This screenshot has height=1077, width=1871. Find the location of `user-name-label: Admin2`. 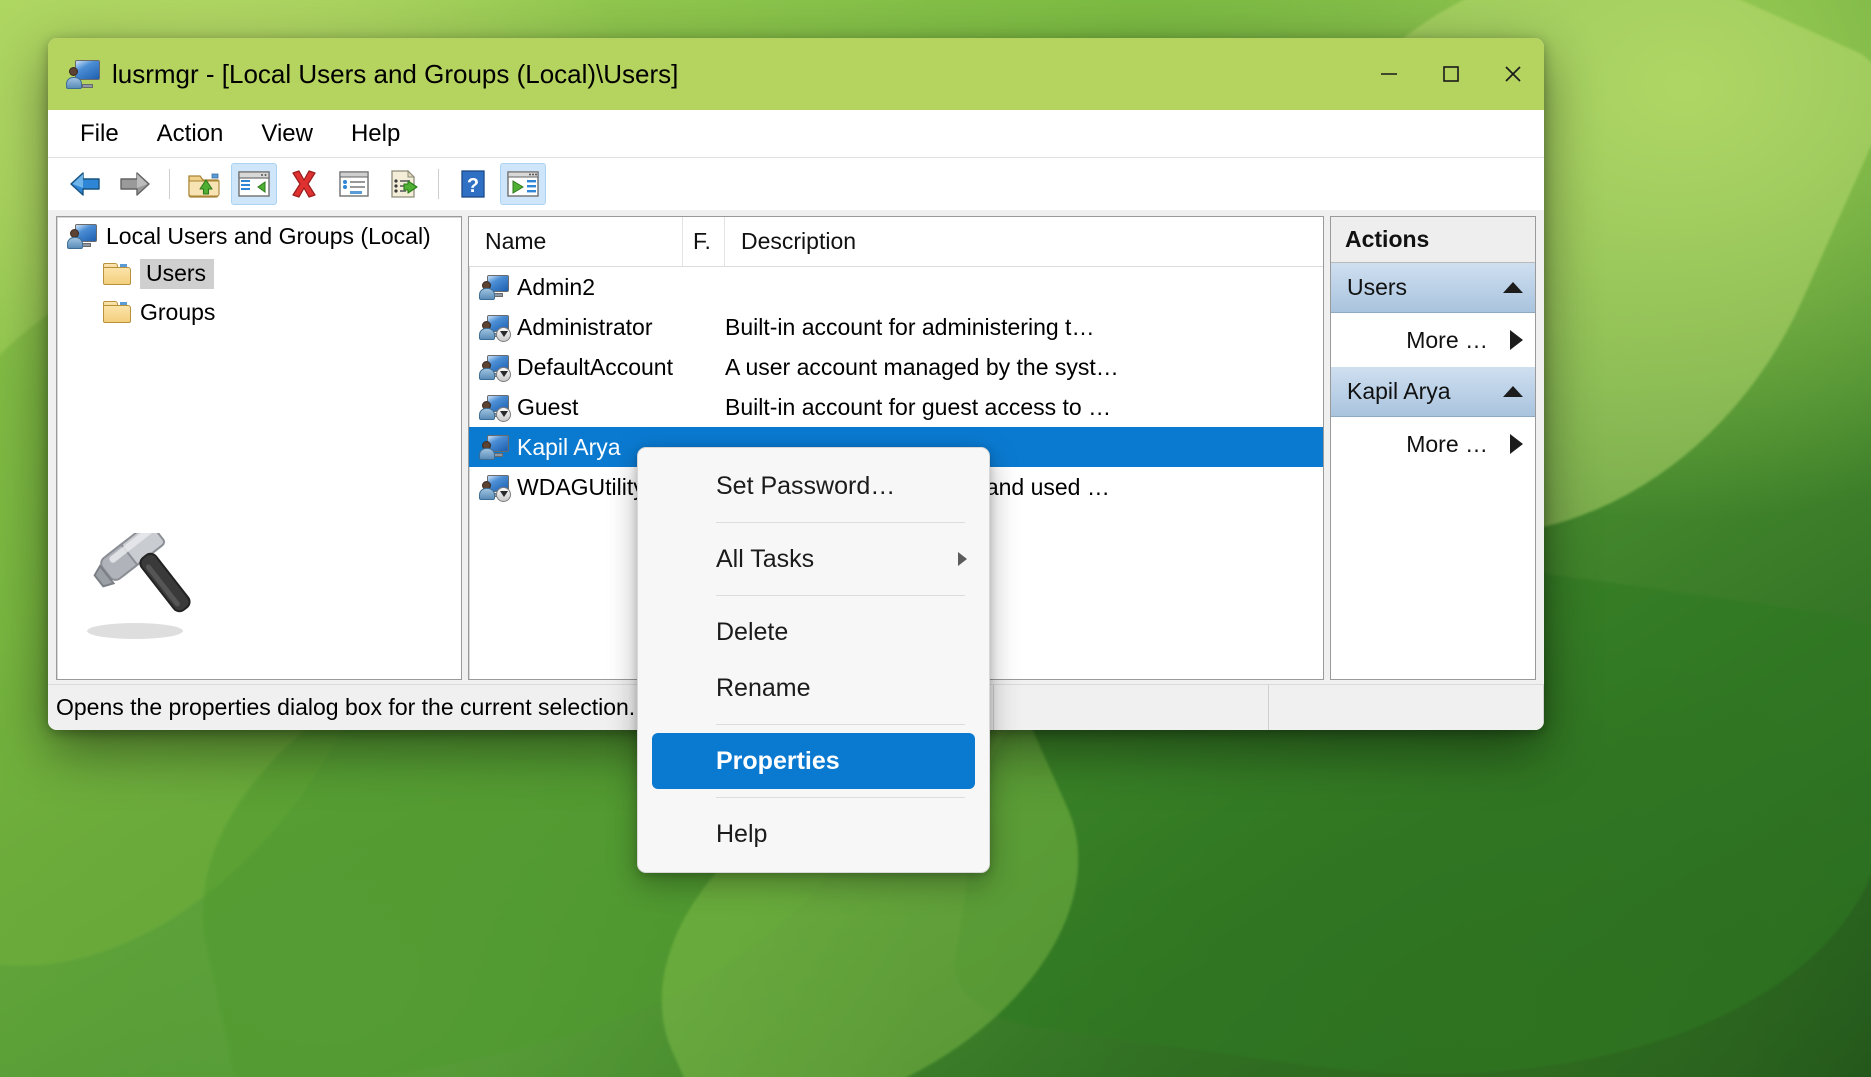

user-name-label: Admin2 is located at coordinates (556, 286).